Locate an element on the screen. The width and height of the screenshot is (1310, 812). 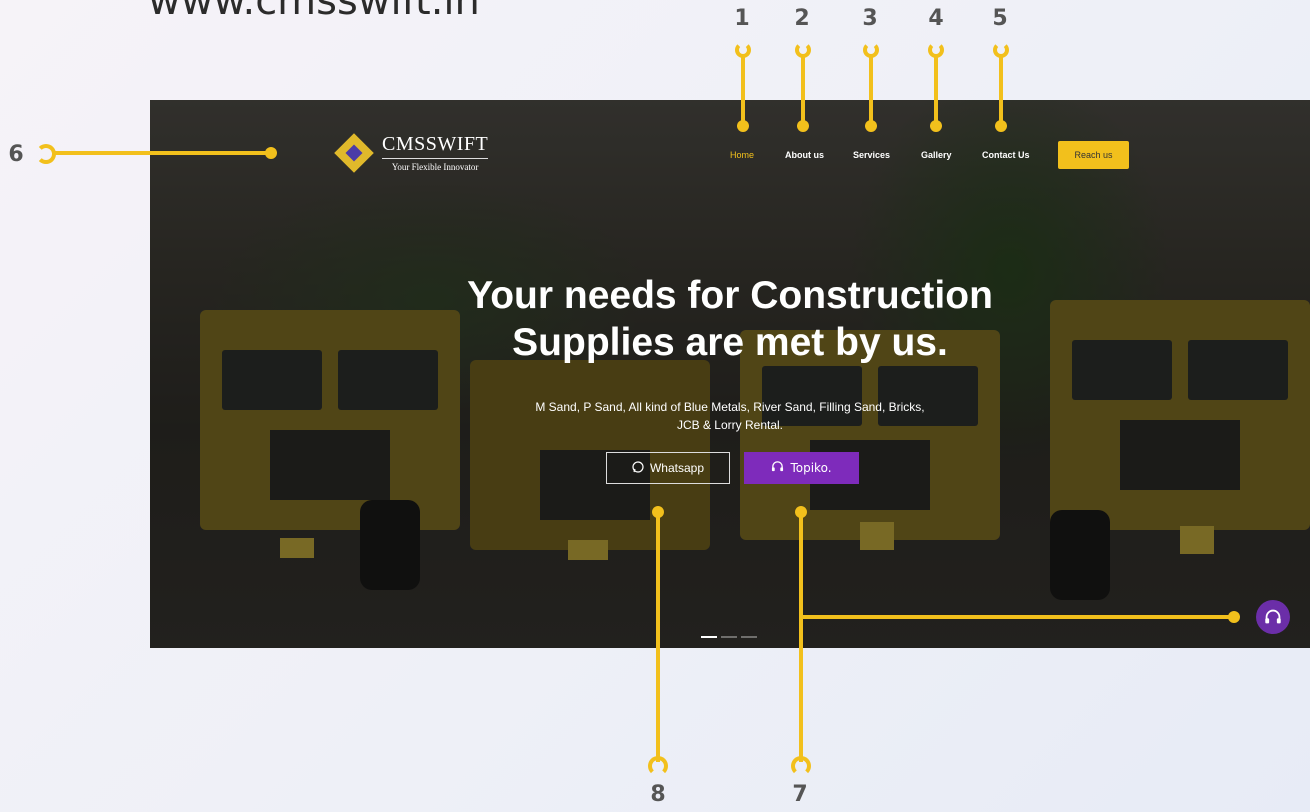
logo-diamond-icon is located at coordinates (354, 152).